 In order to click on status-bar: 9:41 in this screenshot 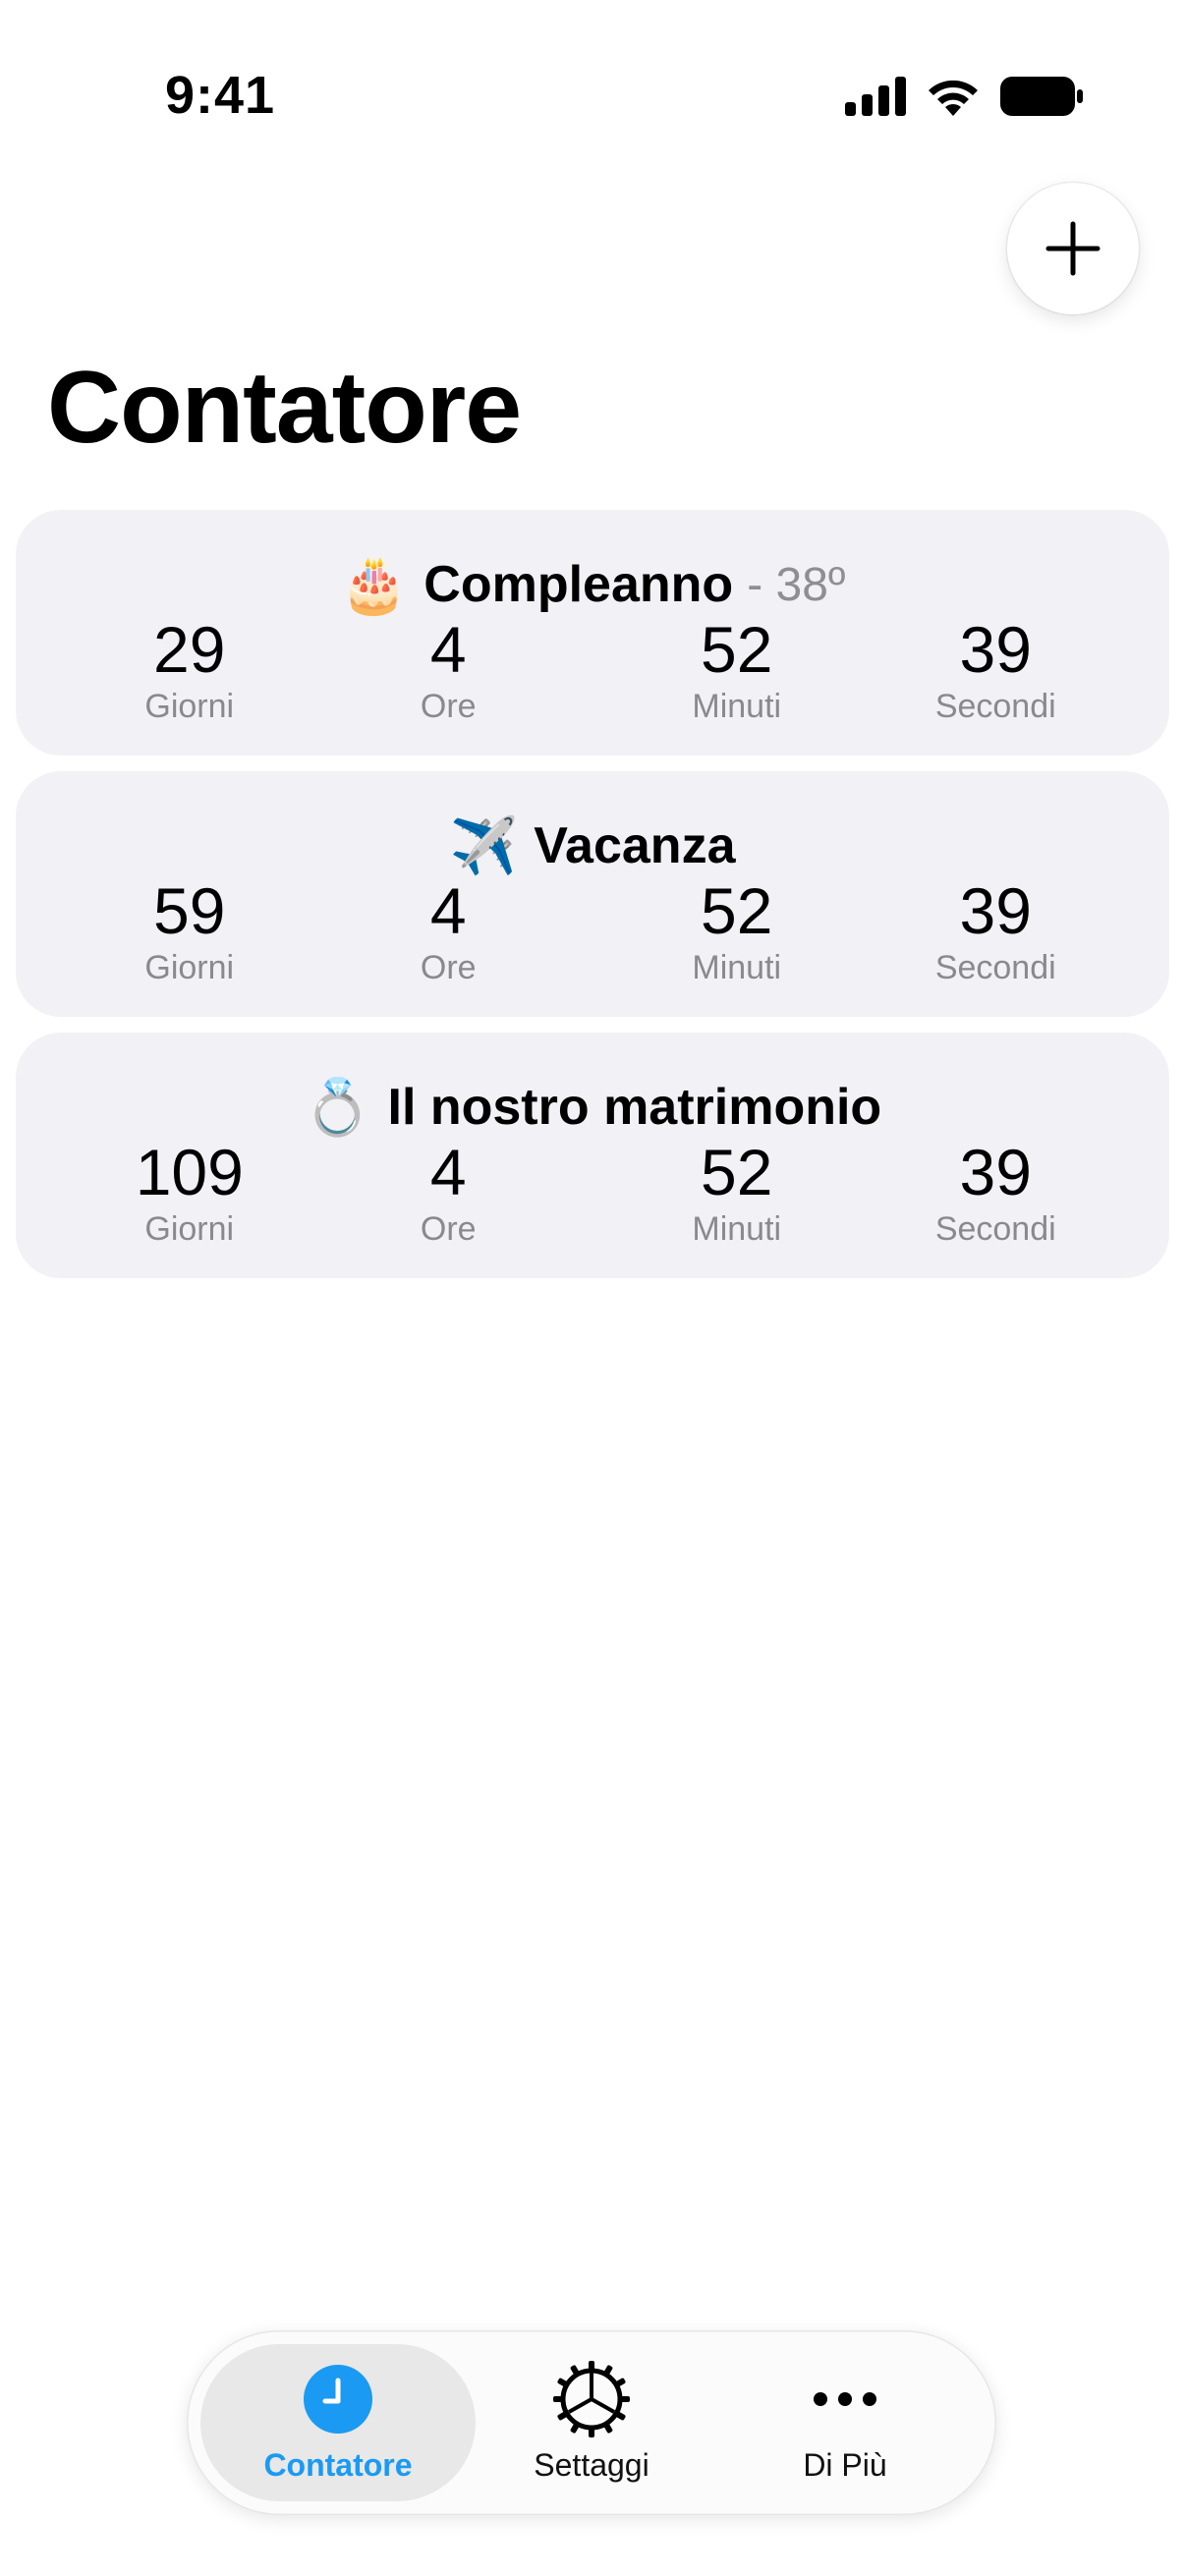, I will do `click(592, 93)`.